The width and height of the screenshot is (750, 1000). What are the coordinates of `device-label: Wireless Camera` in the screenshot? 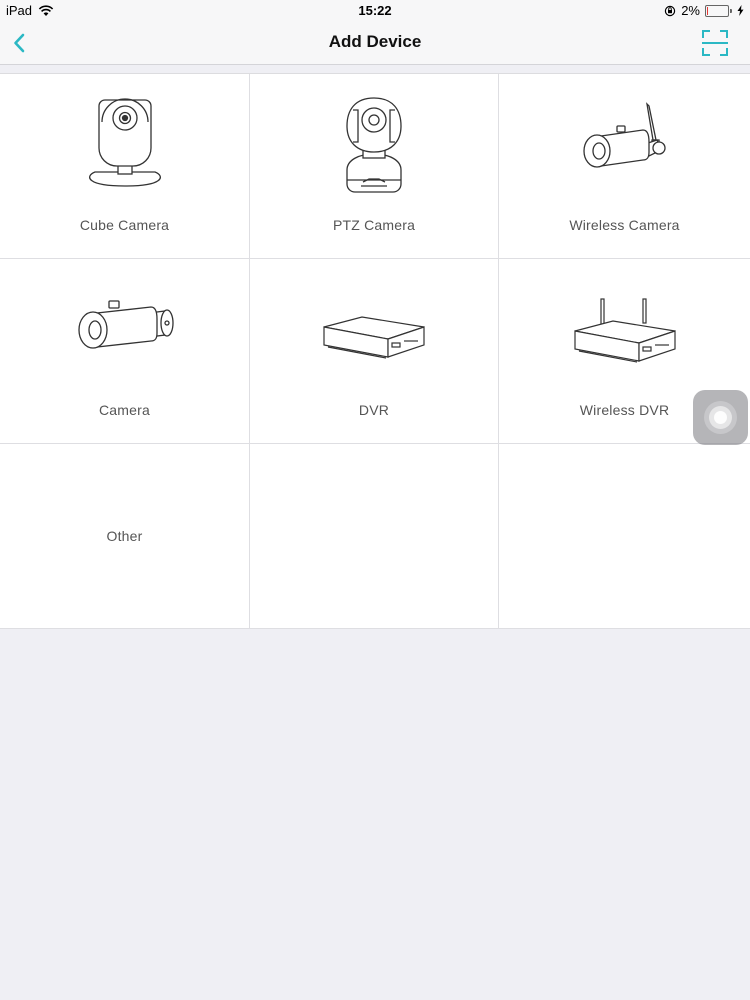 It's located at (624, 225).